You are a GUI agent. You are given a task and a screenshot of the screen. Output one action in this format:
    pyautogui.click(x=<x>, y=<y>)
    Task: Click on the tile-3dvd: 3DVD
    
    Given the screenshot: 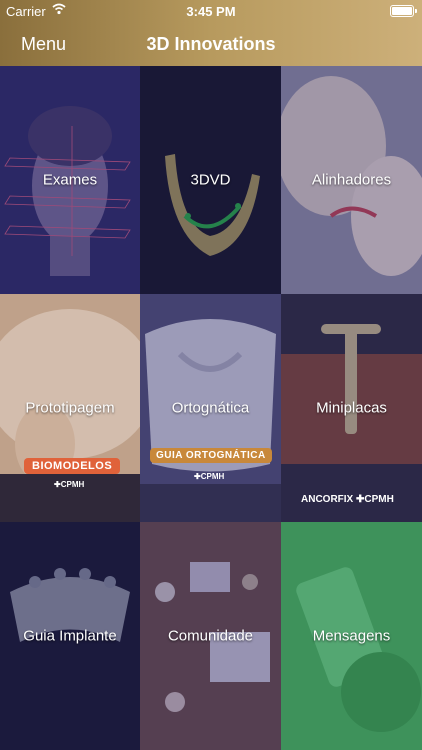 What is the action you would take?
    pyautogui.click(x=210, y=180)
    